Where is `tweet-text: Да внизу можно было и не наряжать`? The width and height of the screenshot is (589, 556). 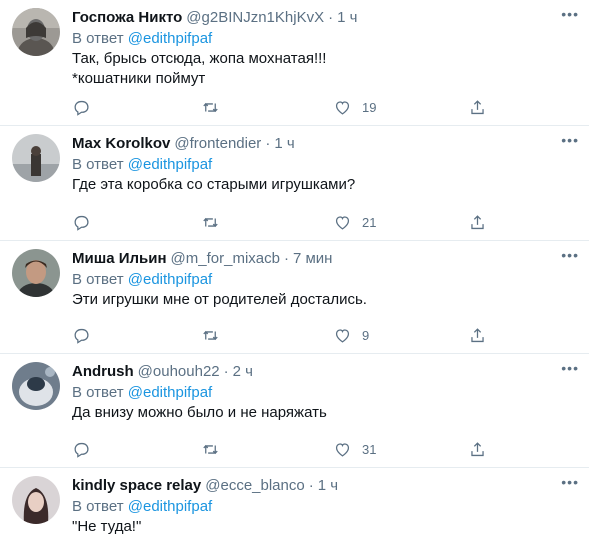 tweet-text: Да внизу можно было и не наряжать is located at coordinates (199, 412).